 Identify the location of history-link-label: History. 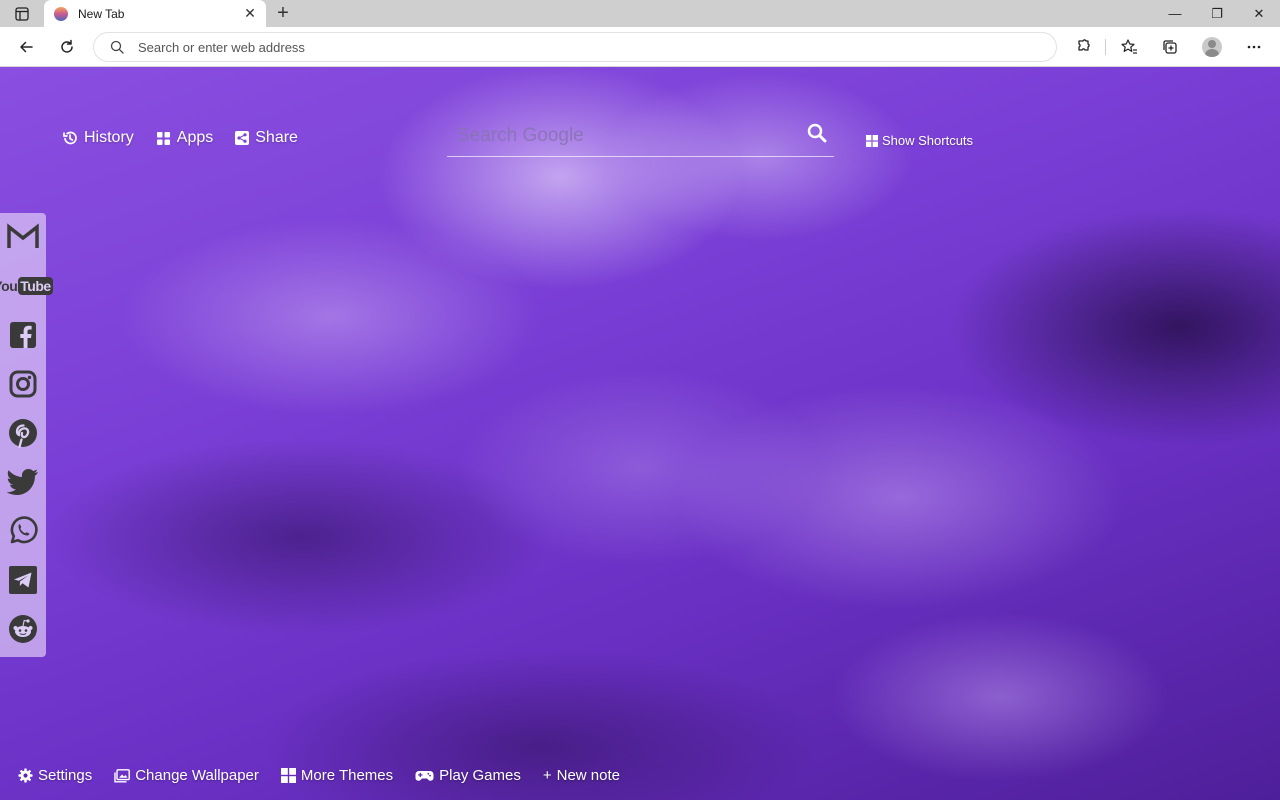
(109, 137).